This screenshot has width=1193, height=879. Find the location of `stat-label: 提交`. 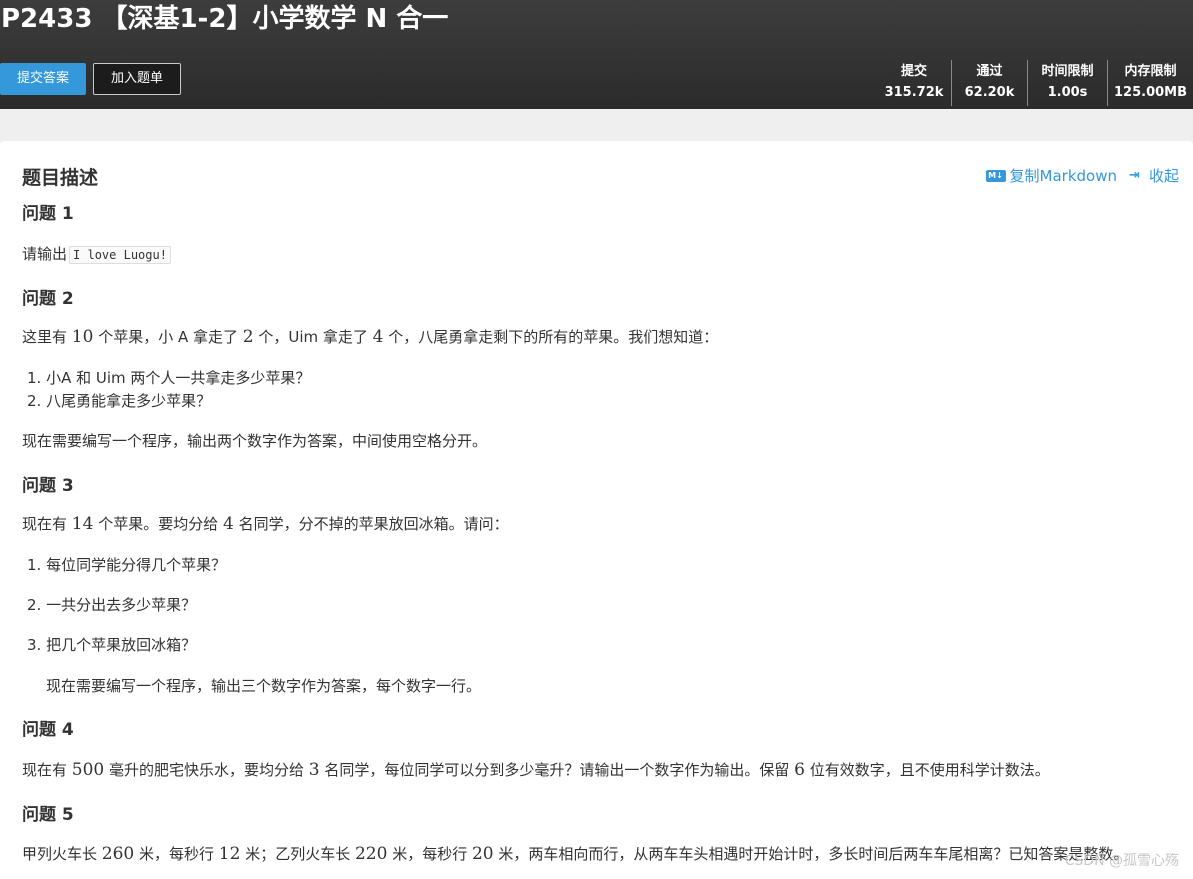

stat-label: 提交 is located at coordinates (913, 71).